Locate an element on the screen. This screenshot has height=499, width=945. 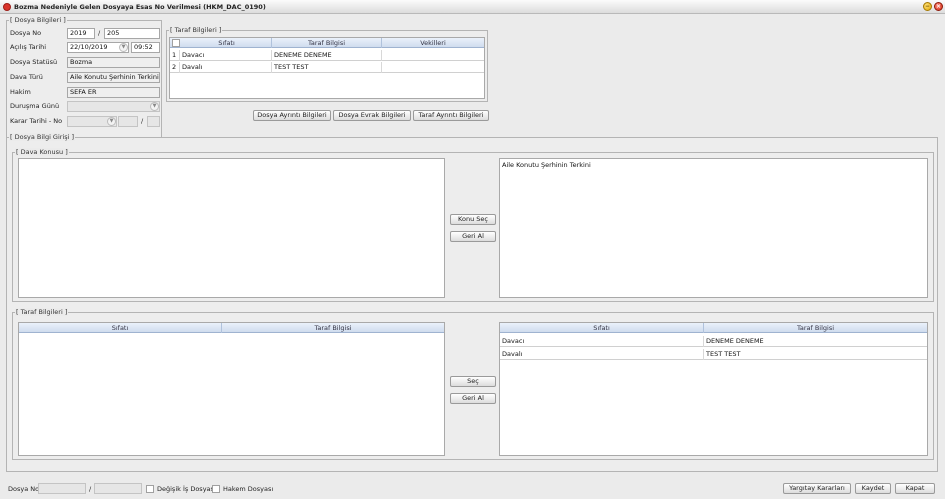
dava-turu-label: Dava Türü is located at coordinates (26, 77).